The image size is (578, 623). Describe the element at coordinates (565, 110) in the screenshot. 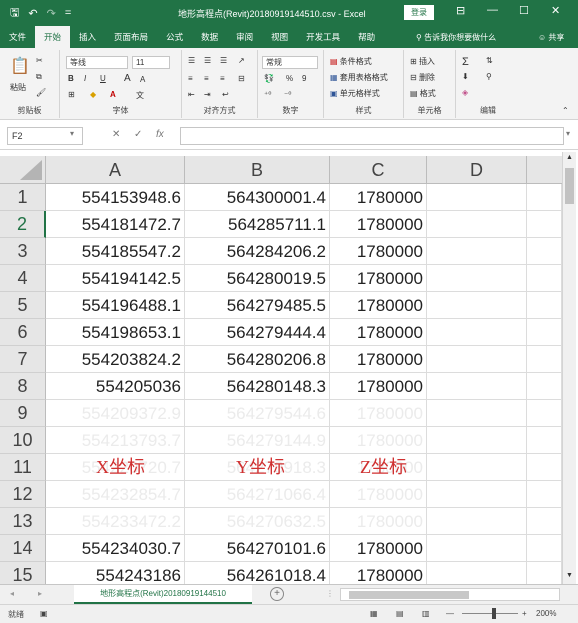

I see `collapse-ribbon-icon: ⌃` at that location.